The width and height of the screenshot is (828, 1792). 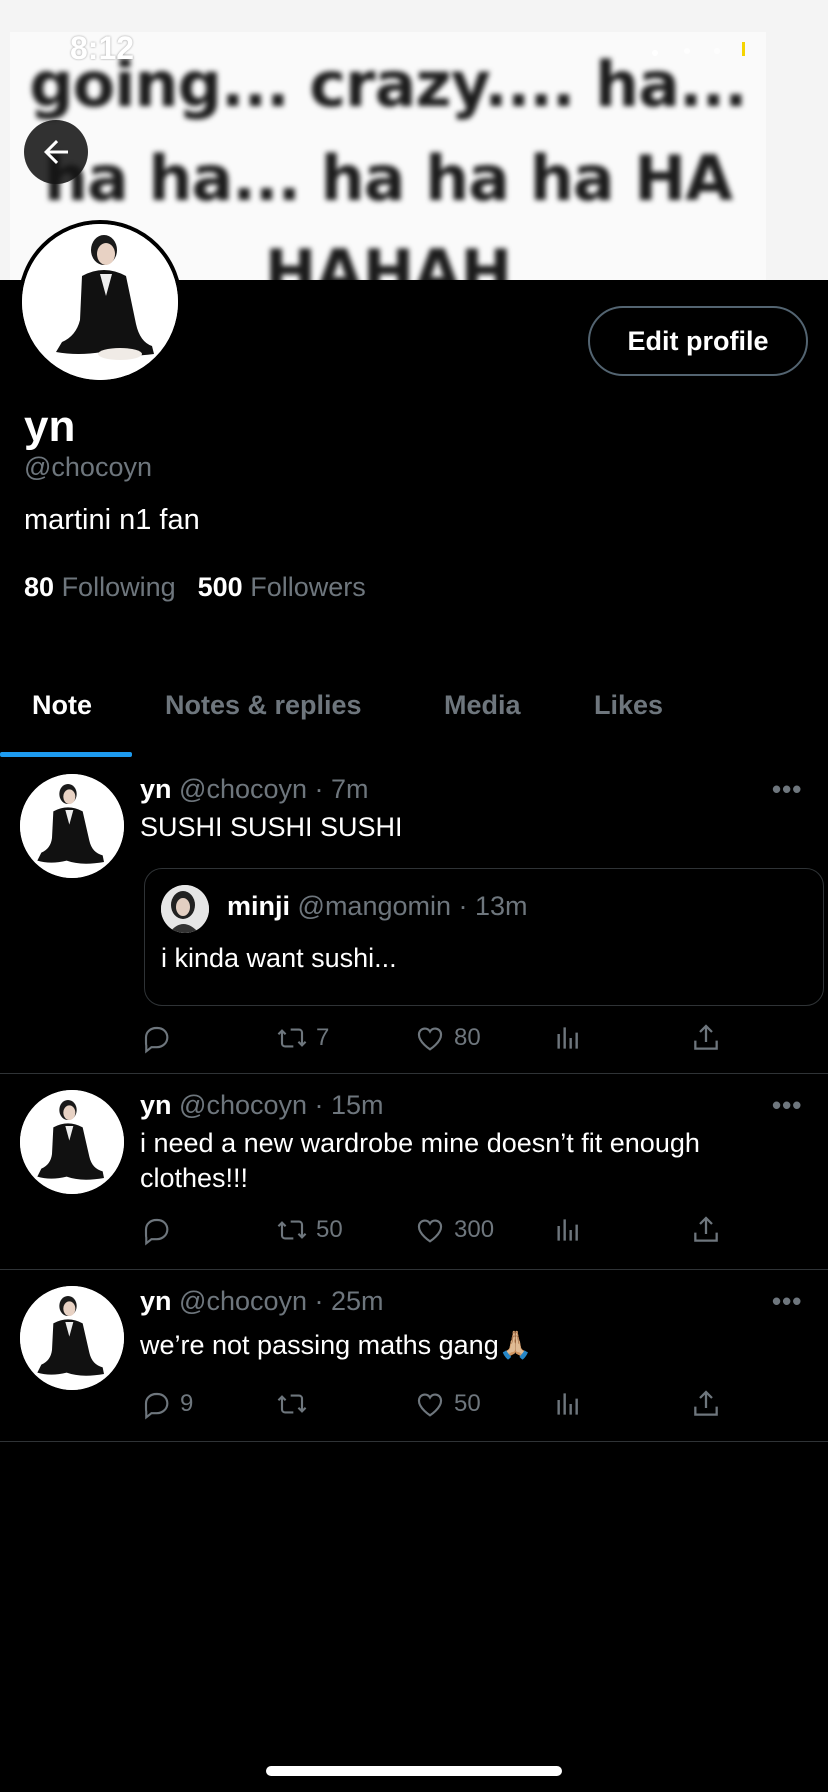 I want to click on follow-stats: 80 Following 500 Followers, so click(x=195, y=587).